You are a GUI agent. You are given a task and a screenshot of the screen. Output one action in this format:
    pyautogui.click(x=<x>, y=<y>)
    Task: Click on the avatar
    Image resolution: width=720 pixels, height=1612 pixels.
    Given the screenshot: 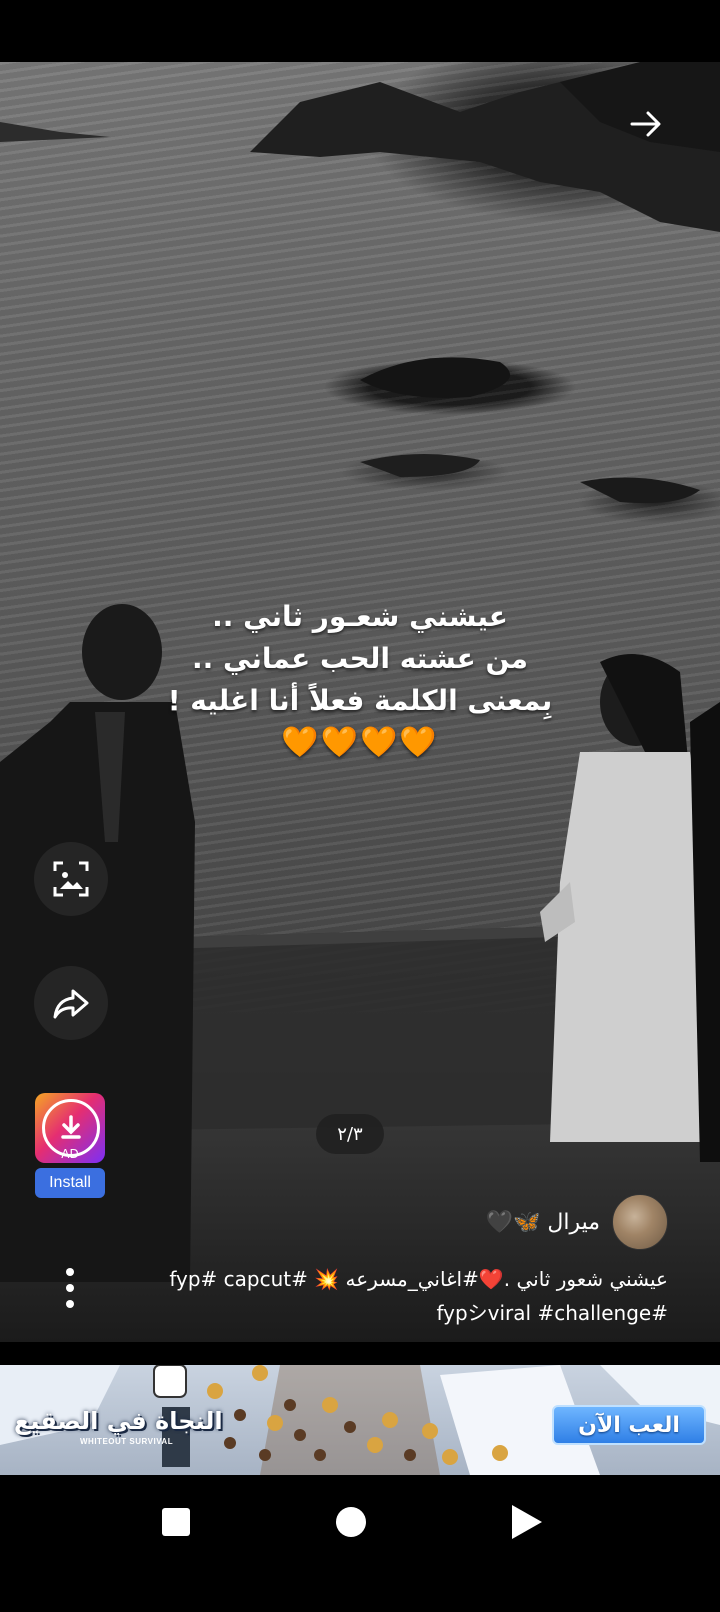 What is the action you would take?
    pyautogui.click(x=640, y=1222)
    